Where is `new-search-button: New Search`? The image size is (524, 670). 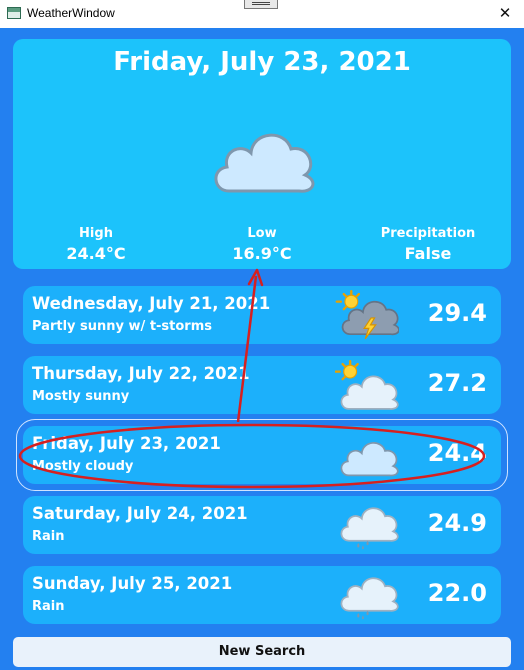
new-search-button: New Search is located at coordinates (262, 652).